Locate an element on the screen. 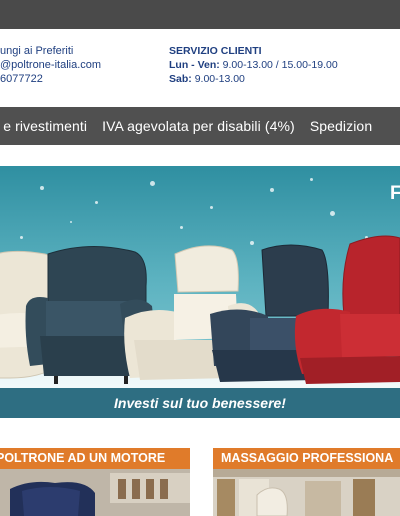 This screenshot has height=516, width=400. hours-weekday-value: 9.00-13.00 / 15.00-19.00 is located at coordinates (280, 65).